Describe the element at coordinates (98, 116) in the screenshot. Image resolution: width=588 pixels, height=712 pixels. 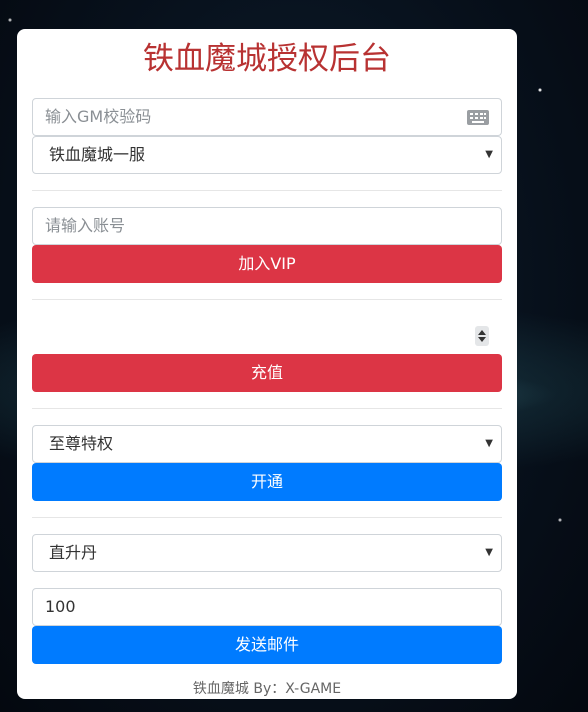
I see `gm-code-placeholder: 输入GM校验码` at that location.